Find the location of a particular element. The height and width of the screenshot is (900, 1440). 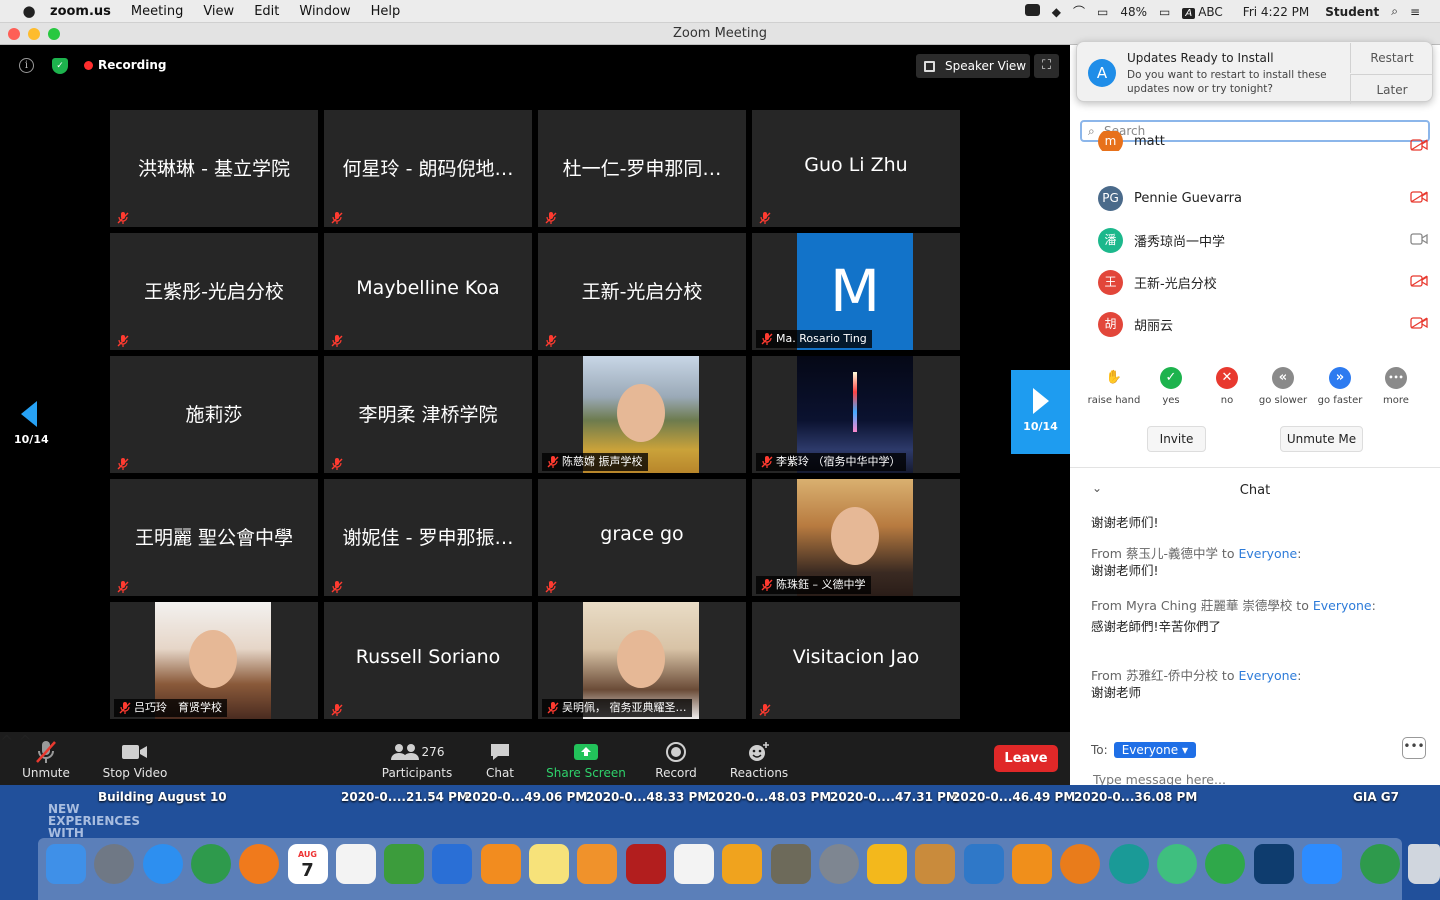

desktop-file-label: 2020-0...46.49 PM is located at coordinates (1013, 797).